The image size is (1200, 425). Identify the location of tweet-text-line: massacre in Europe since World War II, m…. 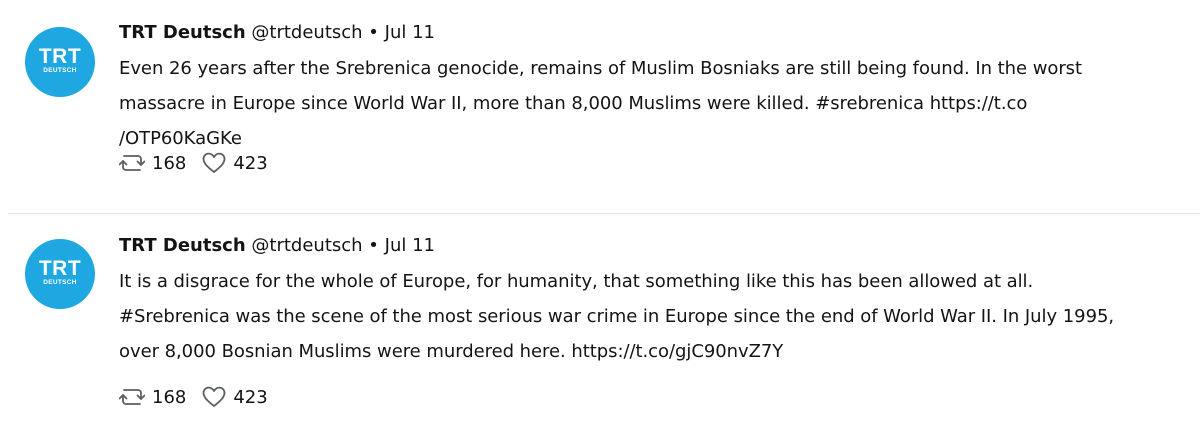
(573, 103).